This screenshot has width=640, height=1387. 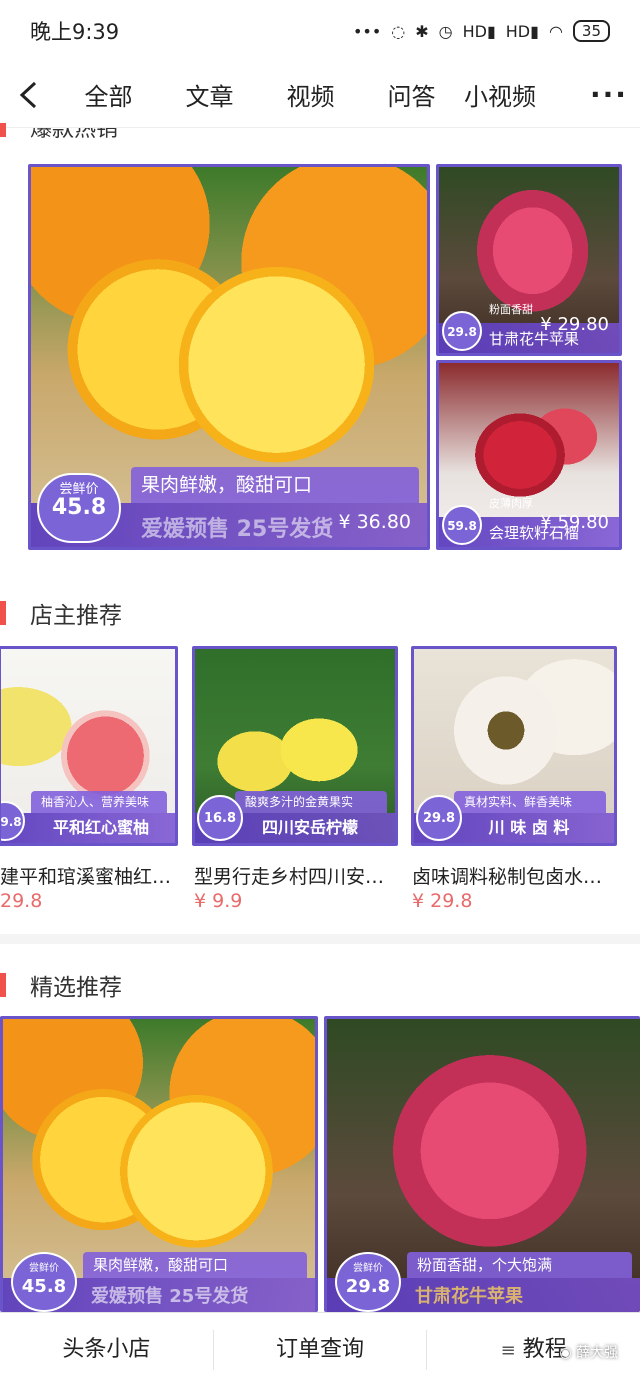 I want to click on tab-videos: 视频, so click(x=310, y=94).